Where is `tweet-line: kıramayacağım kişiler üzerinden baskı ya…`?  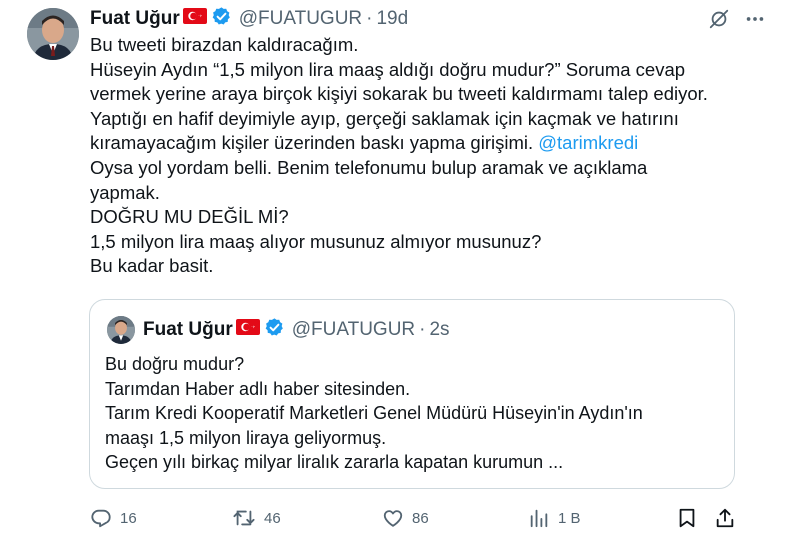 tweet-line: kıramayacağım kişiler üzerinden baskı ya… is located at coordinates (430, 143).